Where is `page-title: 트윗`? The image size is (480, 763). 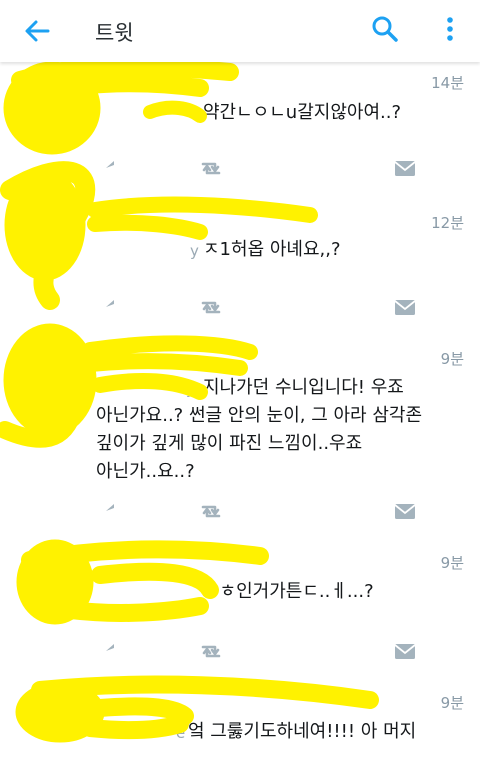
page-title: 트윗 is located at coordinates (114, 33).